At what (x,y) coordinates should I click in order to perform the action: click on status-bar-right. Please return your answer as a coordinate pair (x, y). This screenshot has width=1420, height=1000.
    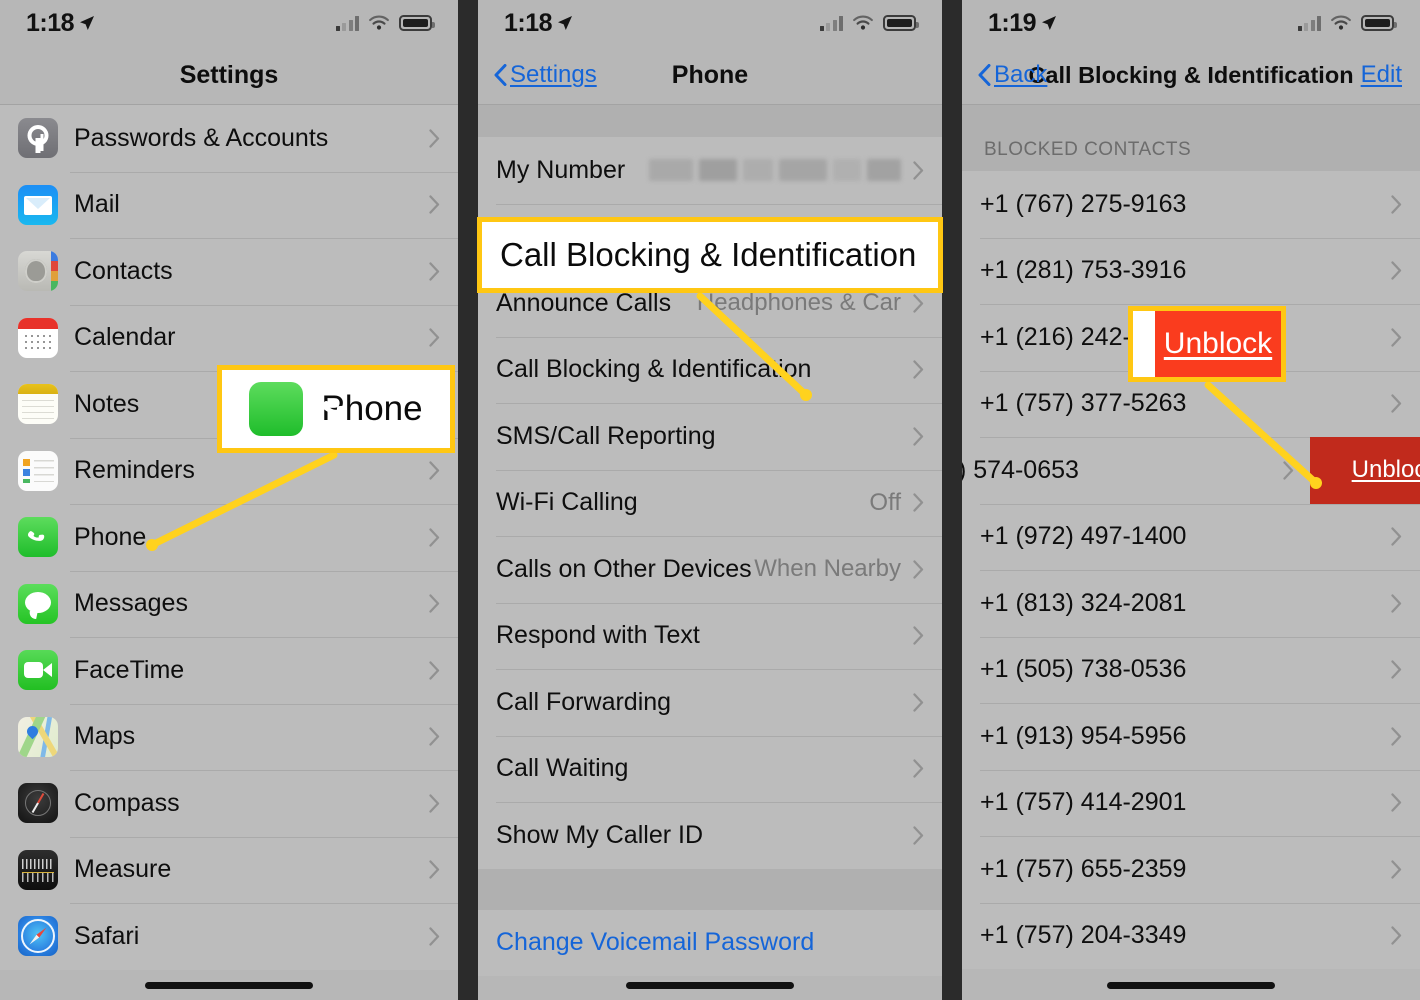
    Looking at the image, I should click on (1347, 23).